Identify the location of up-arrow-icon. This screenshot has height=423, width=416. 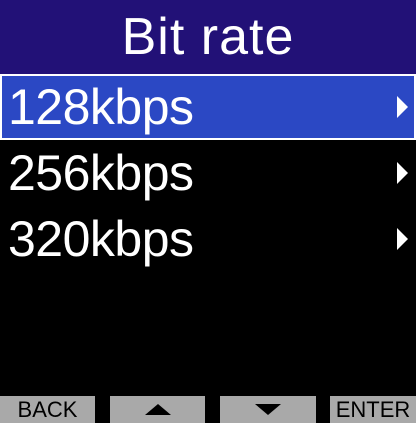
(157, 409).